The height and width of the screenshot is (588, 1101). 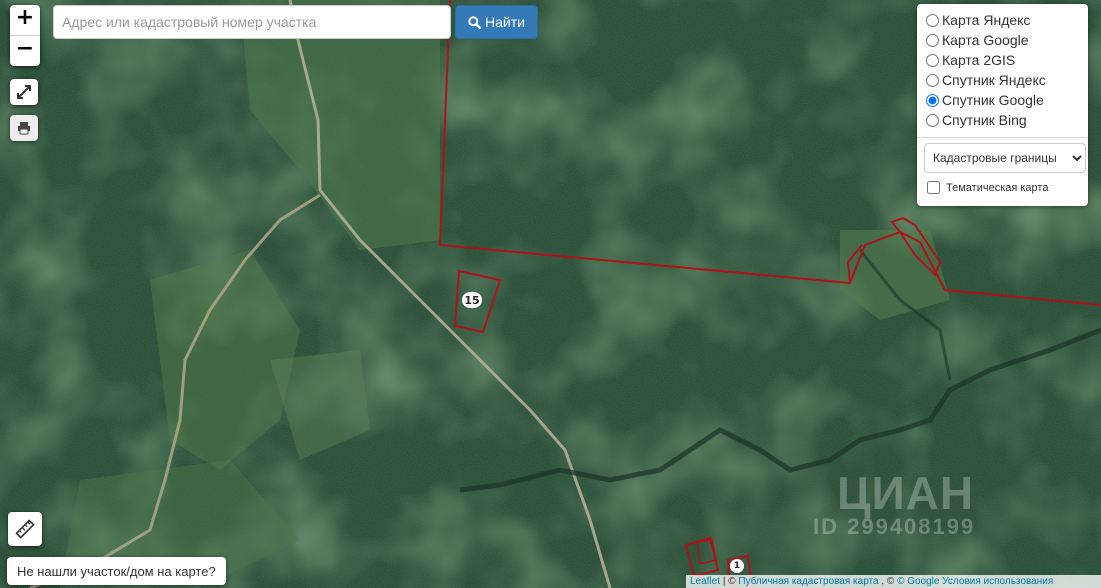 What do you see at coordinates (985, 40) in the screenshot?
I see `layer-label: Карта Google` at bounding box center [985, 40].